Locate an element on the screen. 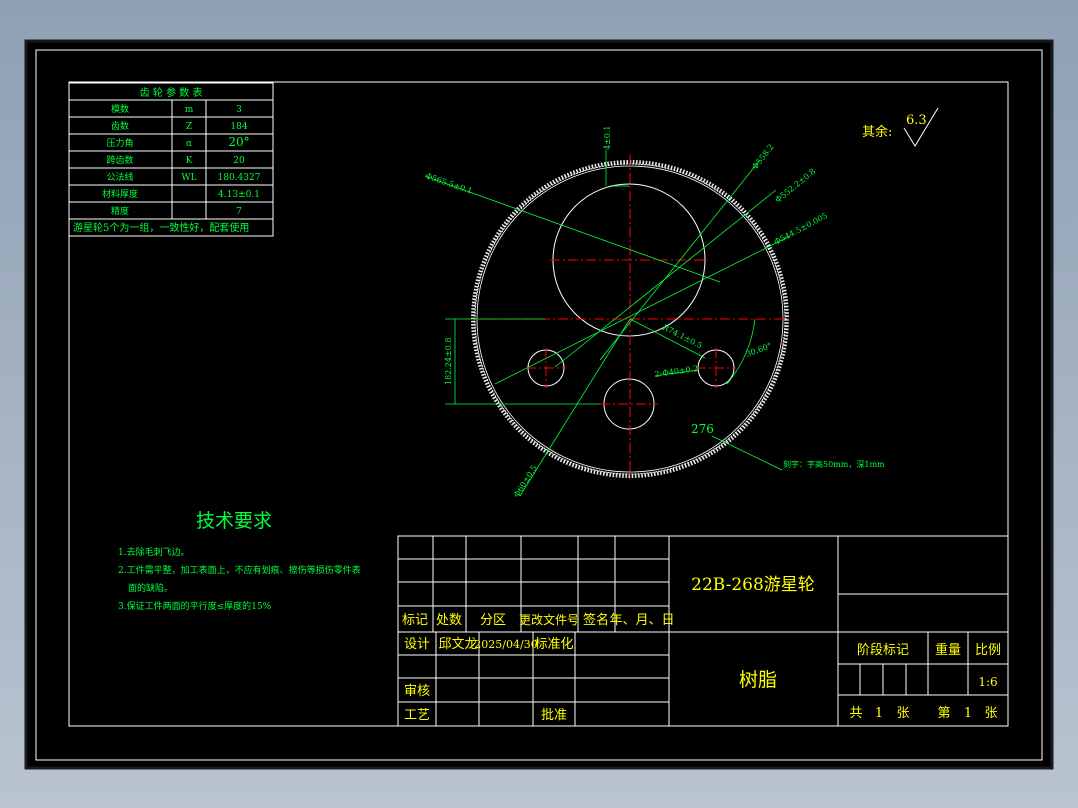  param-symbol-0: m is located at coordinates (189, 110).